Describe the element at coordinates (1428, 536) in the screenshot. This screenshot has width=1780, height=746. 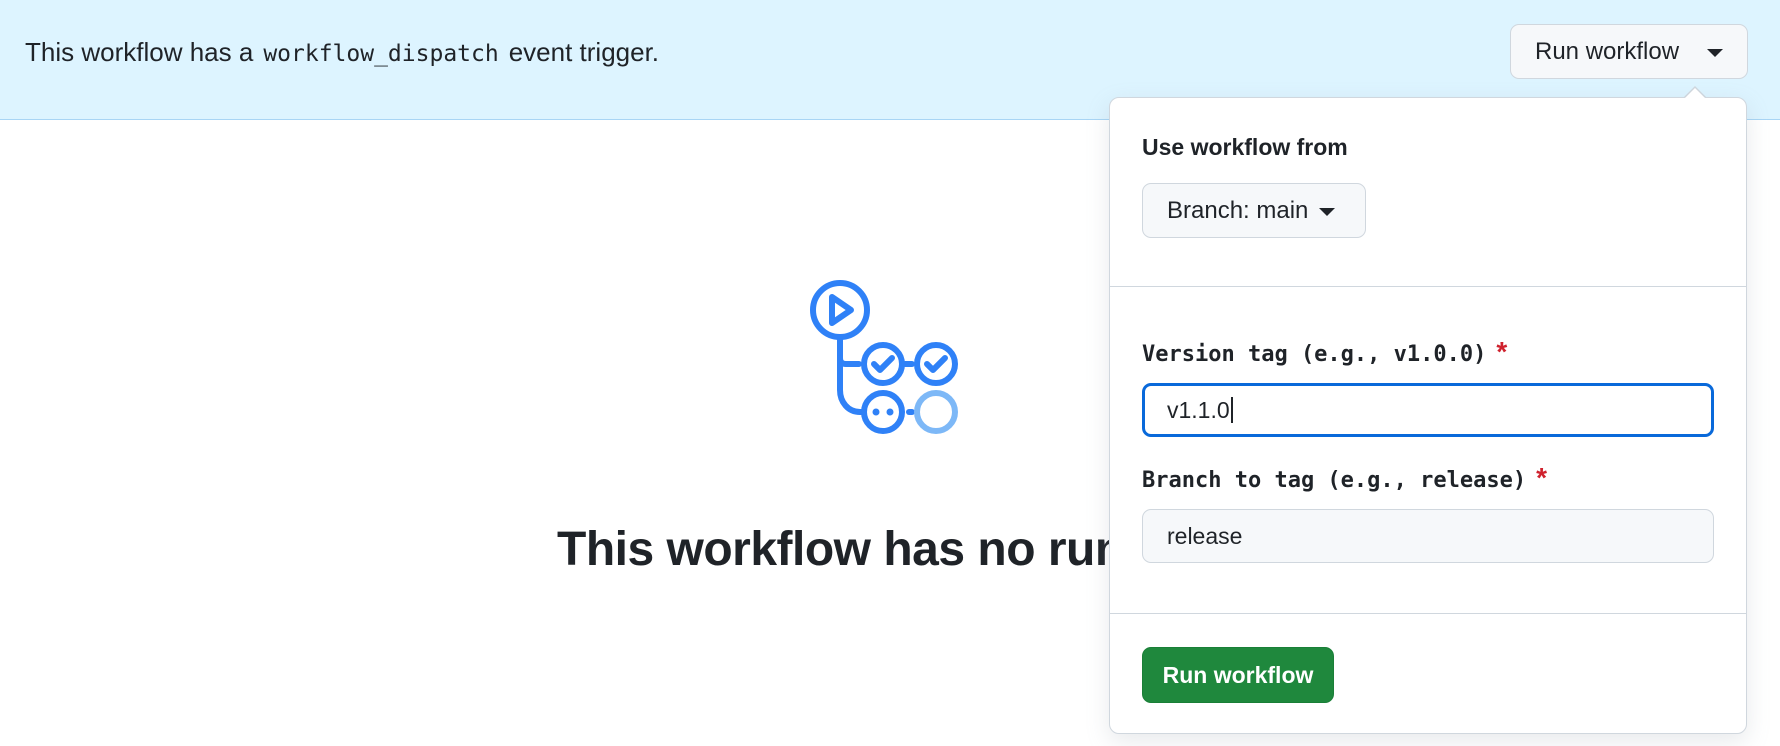
I see `branch-to-tag-input: release` at that location.